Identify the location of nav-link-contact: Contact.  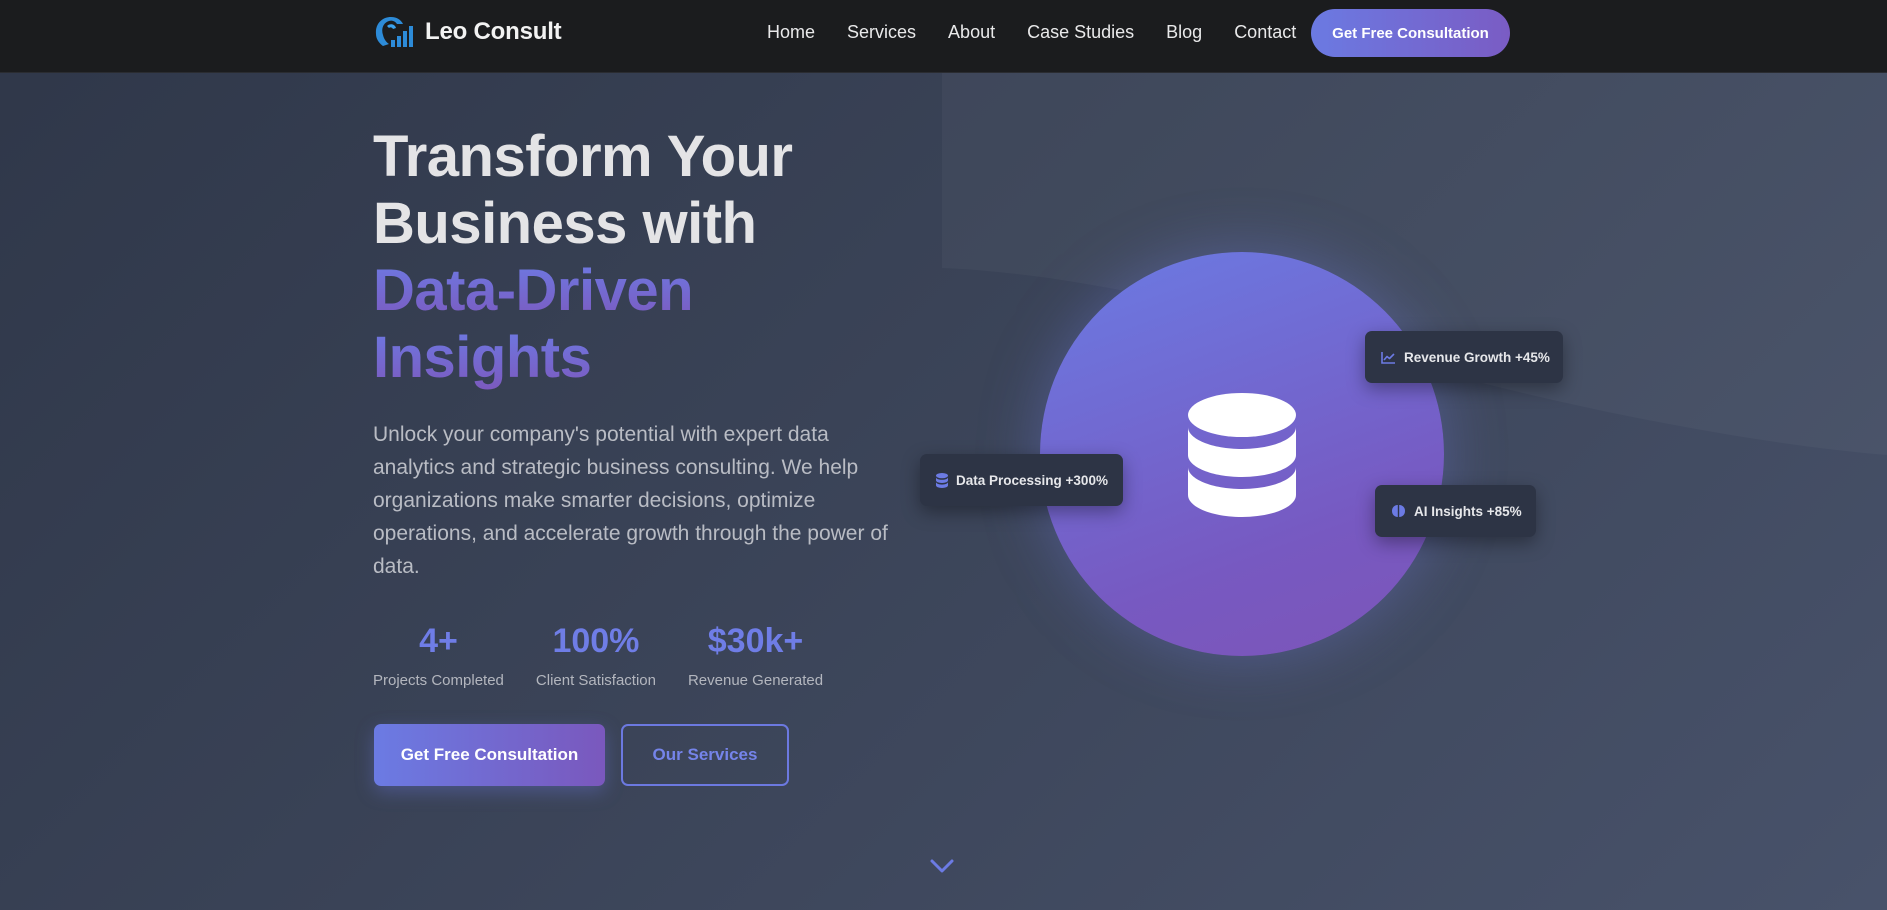
(1265, 32).